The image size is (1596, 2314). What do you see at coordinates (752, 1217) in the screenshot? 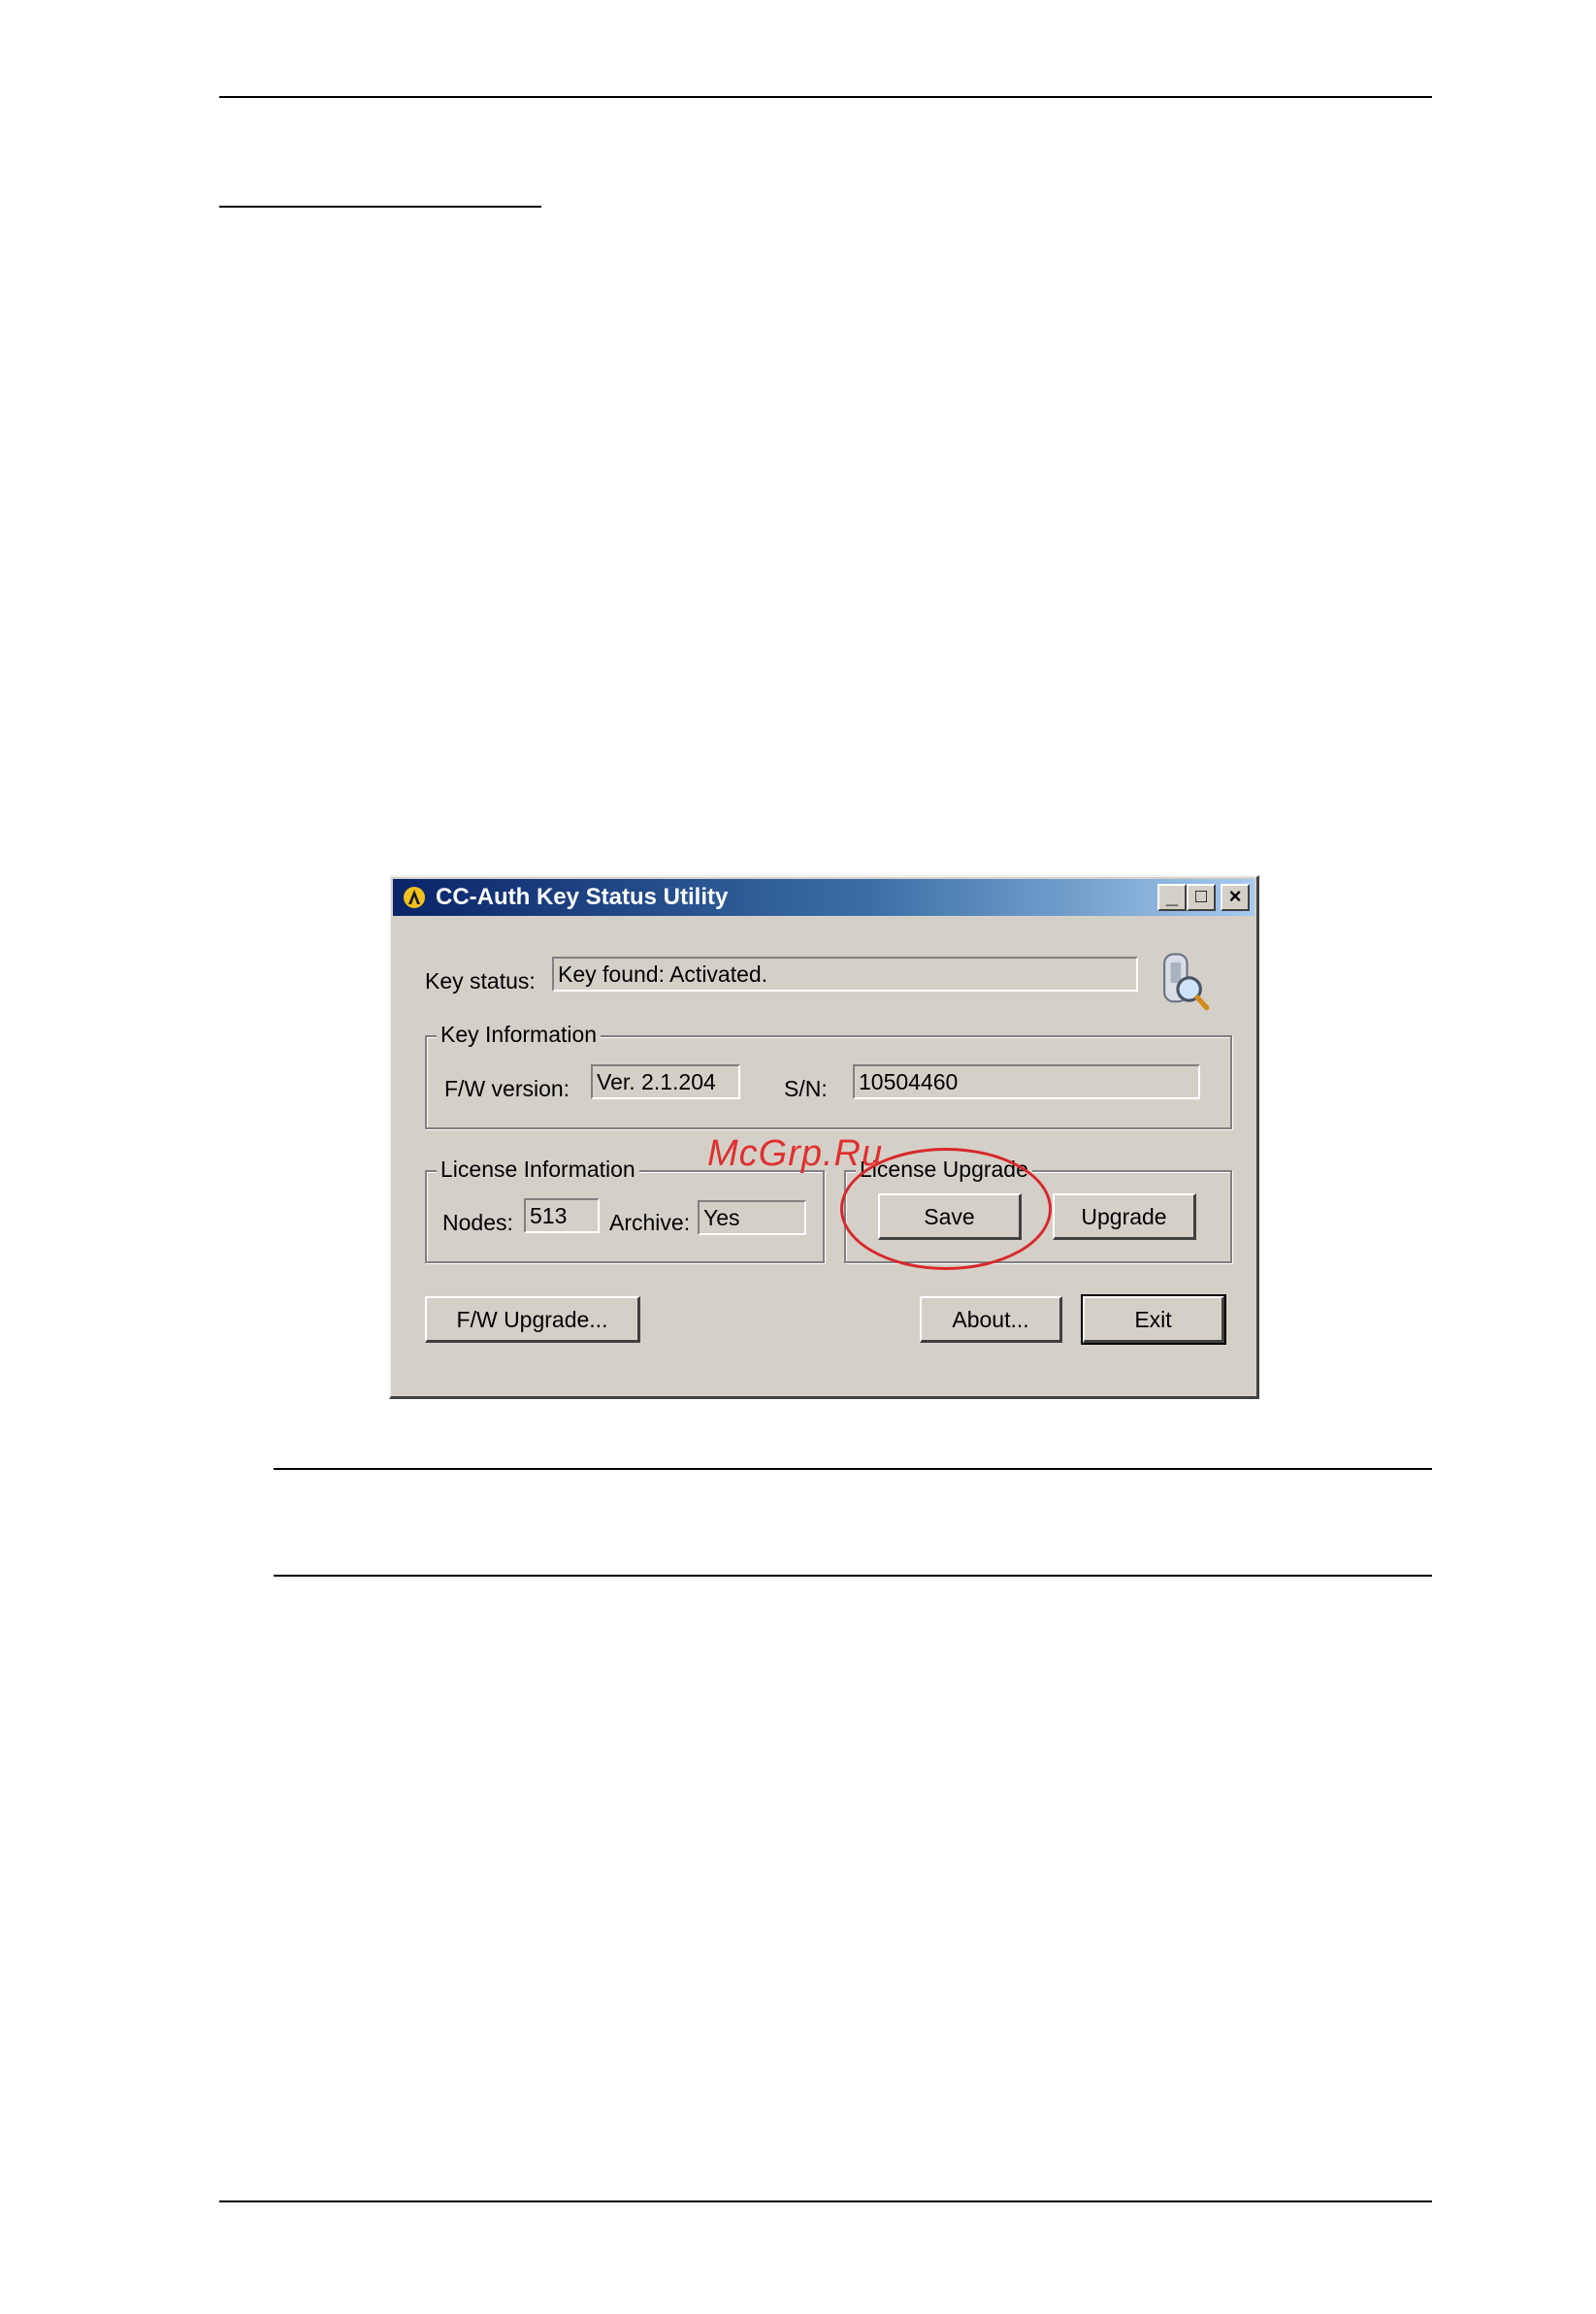
I see `archive-field: Yes` at bounding box center [752, 1217].